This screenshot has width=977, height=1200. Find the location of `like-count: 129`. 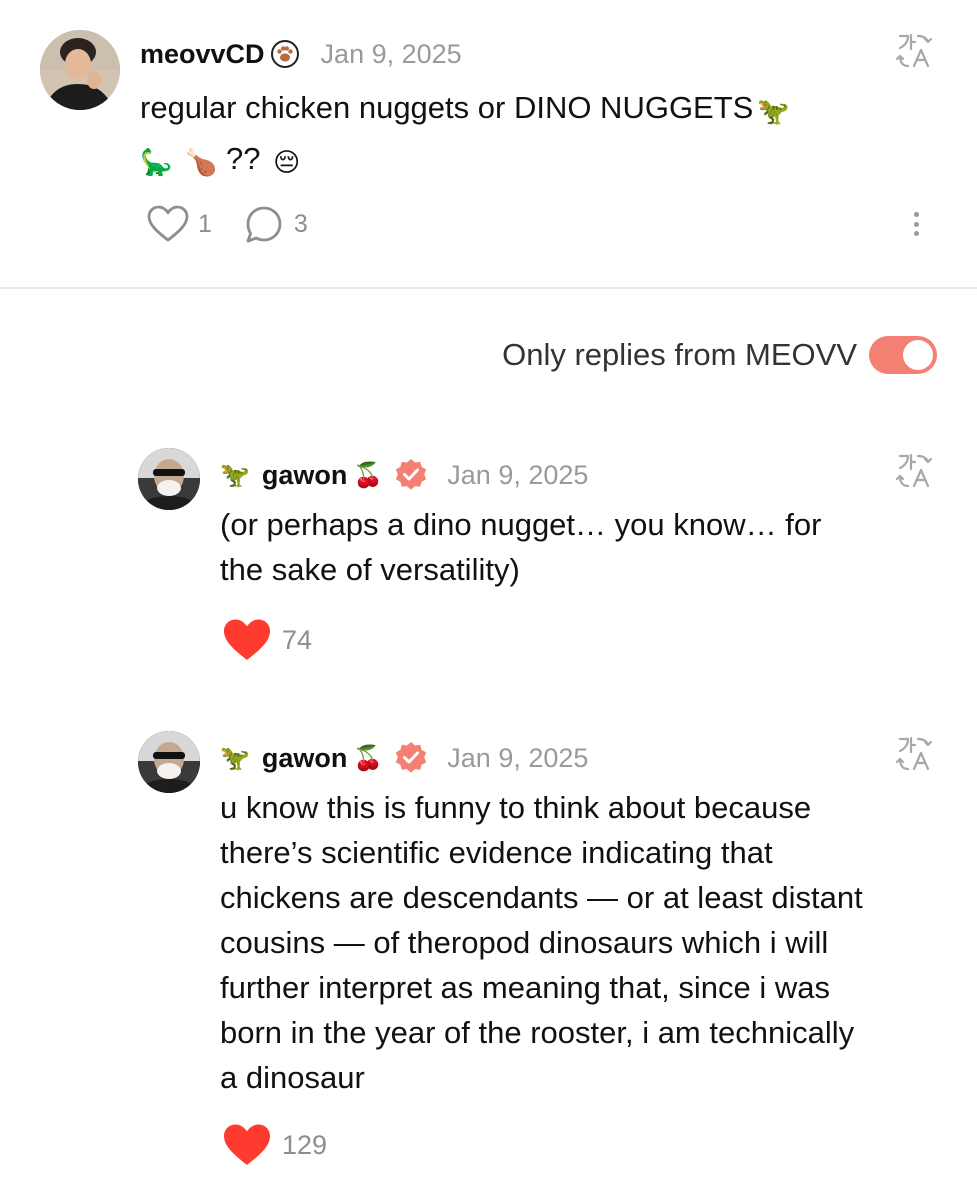

like-count: 129 is located at coordinates (305, 1144).